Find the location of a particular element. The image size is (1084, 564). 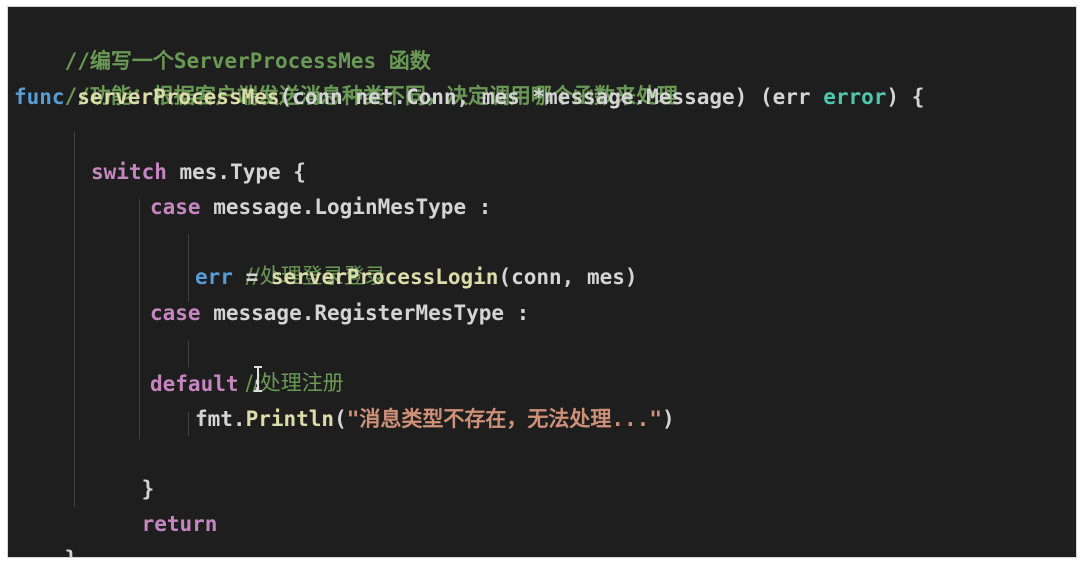

function-name: serverProcessMes is located at coordinates (178, 97).